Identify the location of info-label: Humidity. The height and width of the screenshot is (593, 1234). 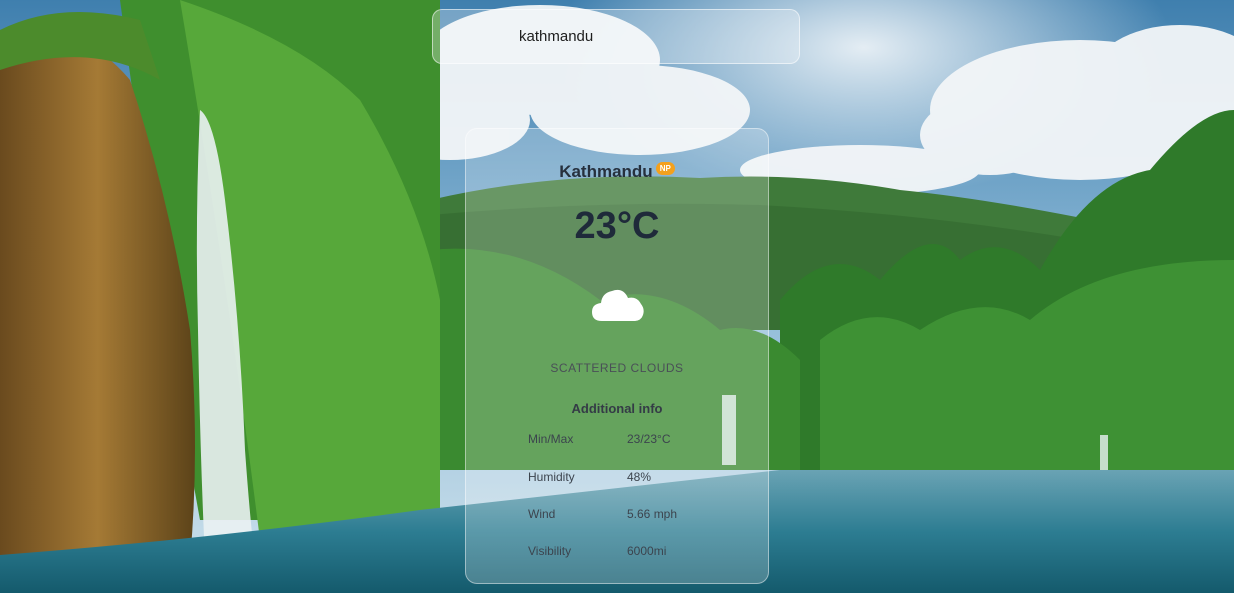
(551, 477).